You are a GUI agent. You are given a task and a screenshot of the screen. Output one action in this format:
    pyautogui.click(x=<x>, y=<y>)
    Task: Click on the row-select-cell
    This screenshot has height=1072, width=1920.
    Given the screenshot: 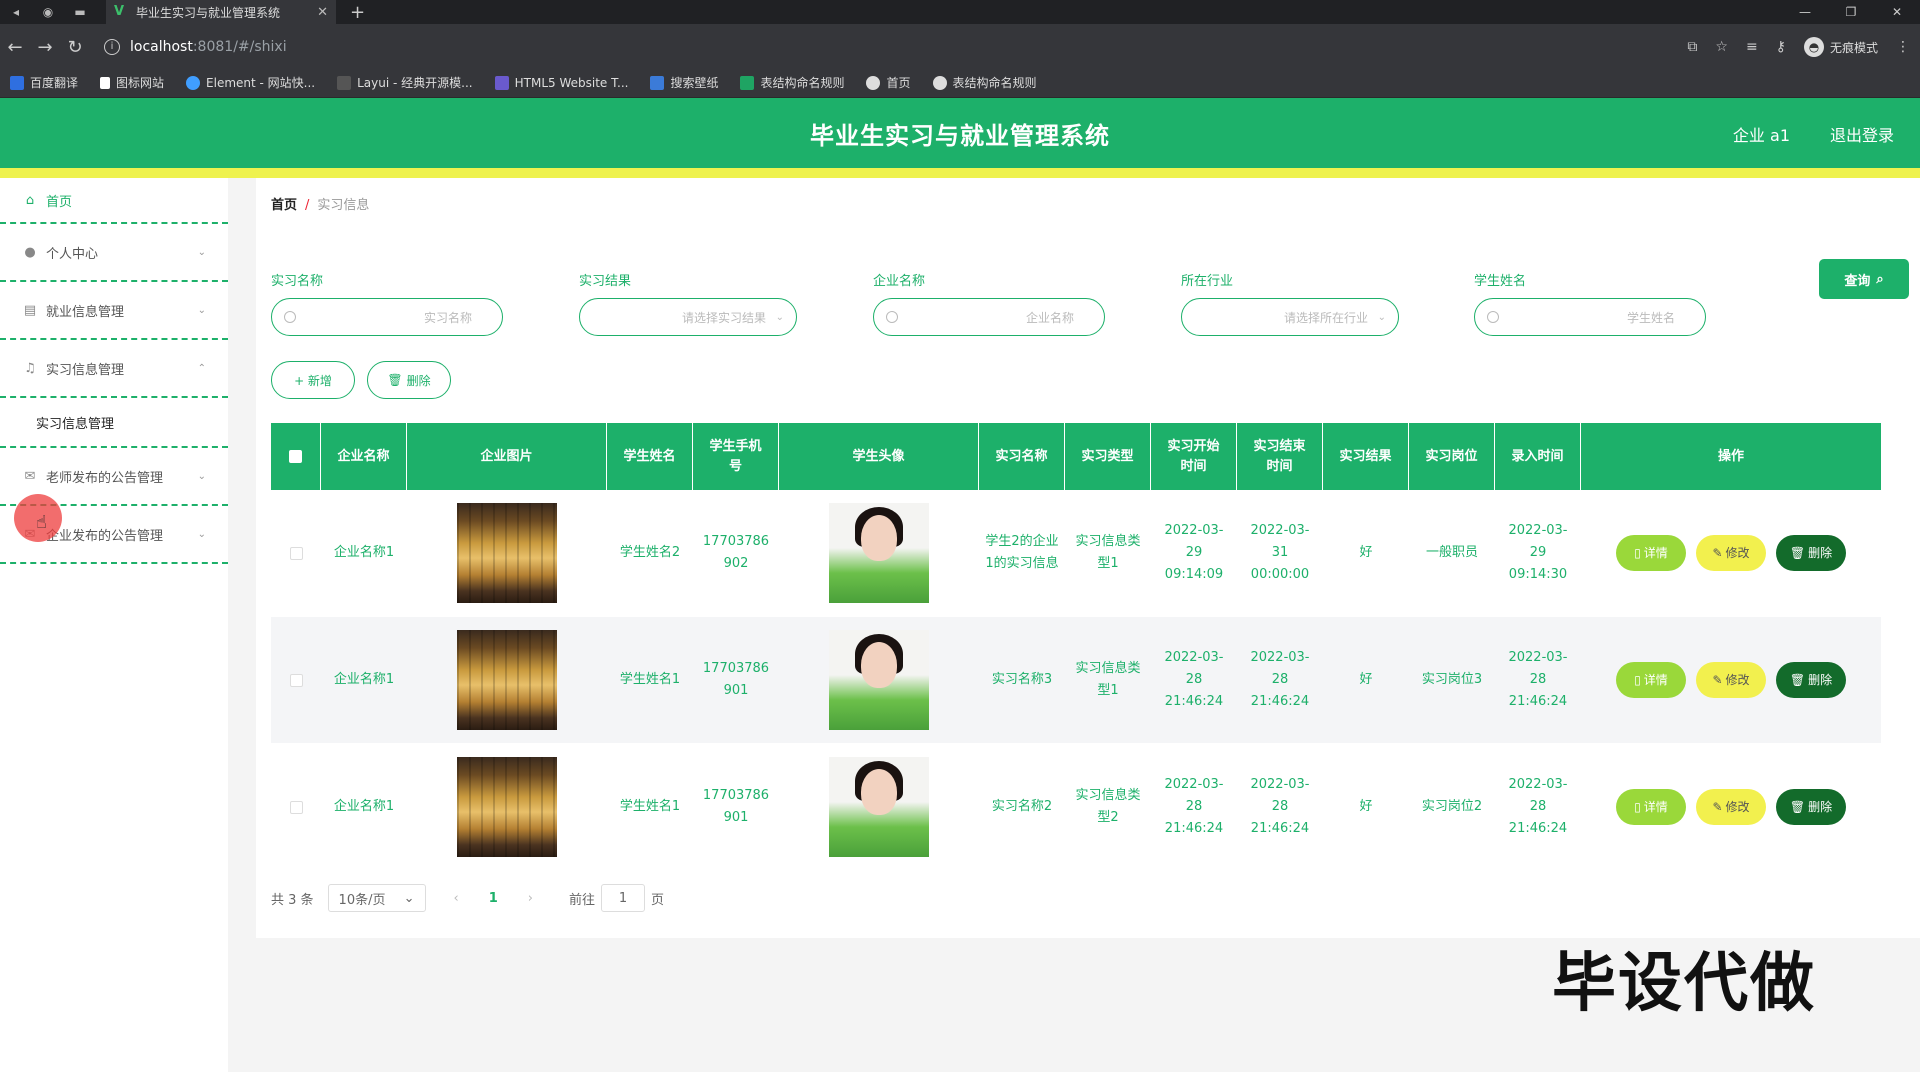 What is the action you would take?
    pyautogui.click(x=296, y=680)
    